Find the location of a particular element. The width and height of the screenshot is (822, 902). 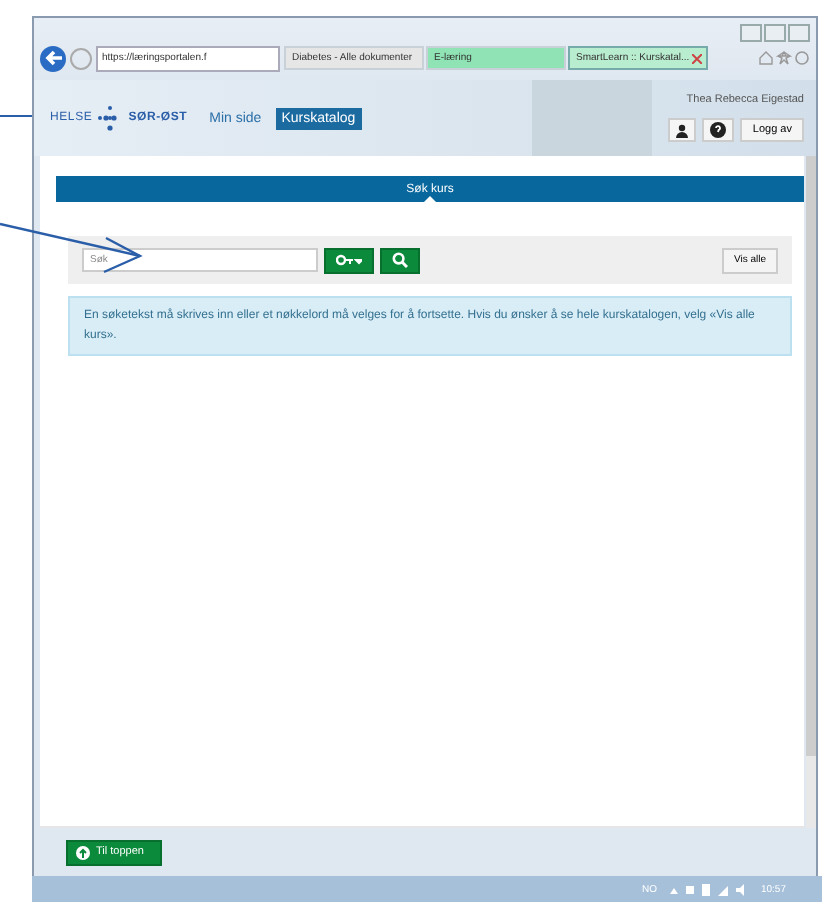

back-button is located at coordinates (53, 58).